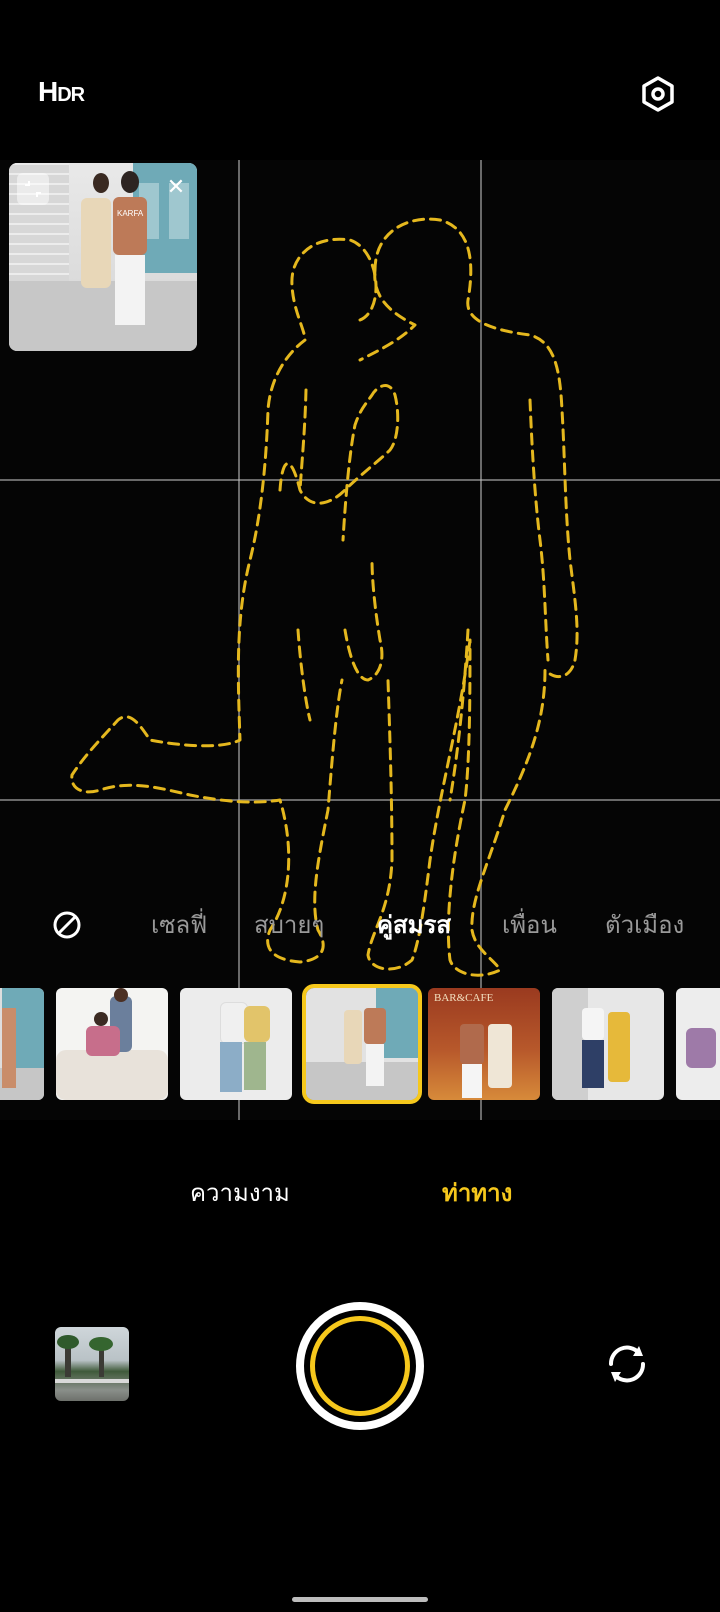  I want to click on pose-category-bar: เซลฟี่ สบายๆ คู่สมรส เพื่อน ตัวเมือง, so click(360, 925).